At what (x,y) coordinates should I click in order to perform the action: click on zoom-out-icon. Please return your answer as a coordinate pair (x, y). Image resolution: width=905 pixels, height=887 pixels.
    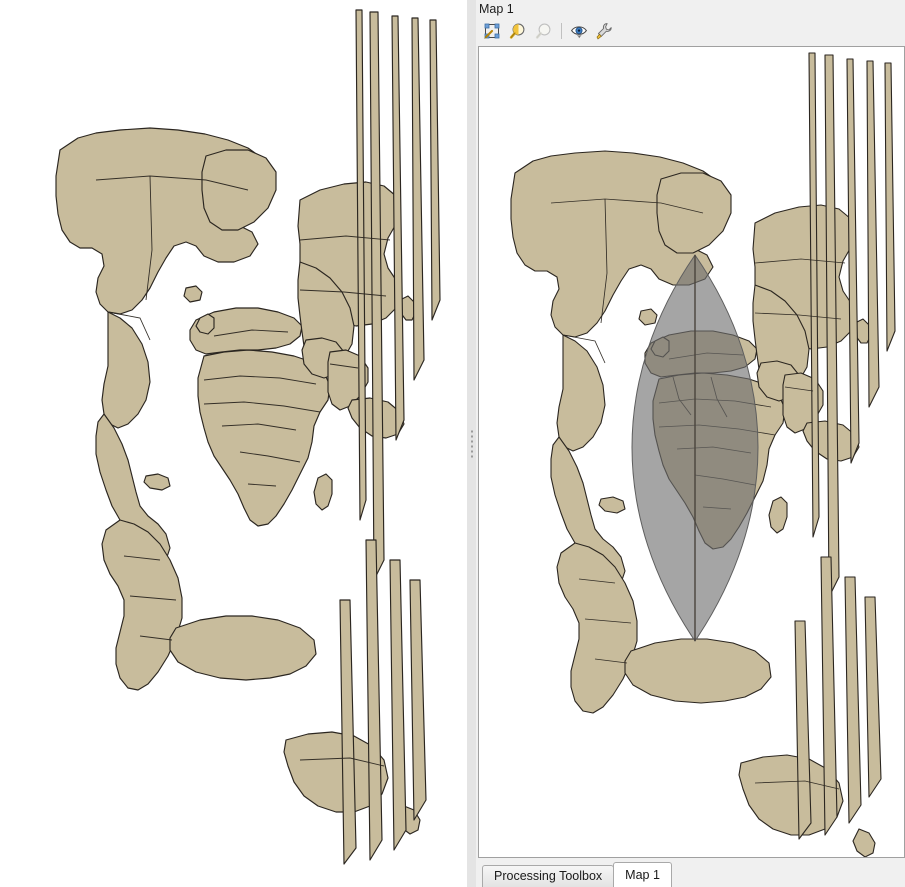
    Looking at the image, I should click on (544, 31).